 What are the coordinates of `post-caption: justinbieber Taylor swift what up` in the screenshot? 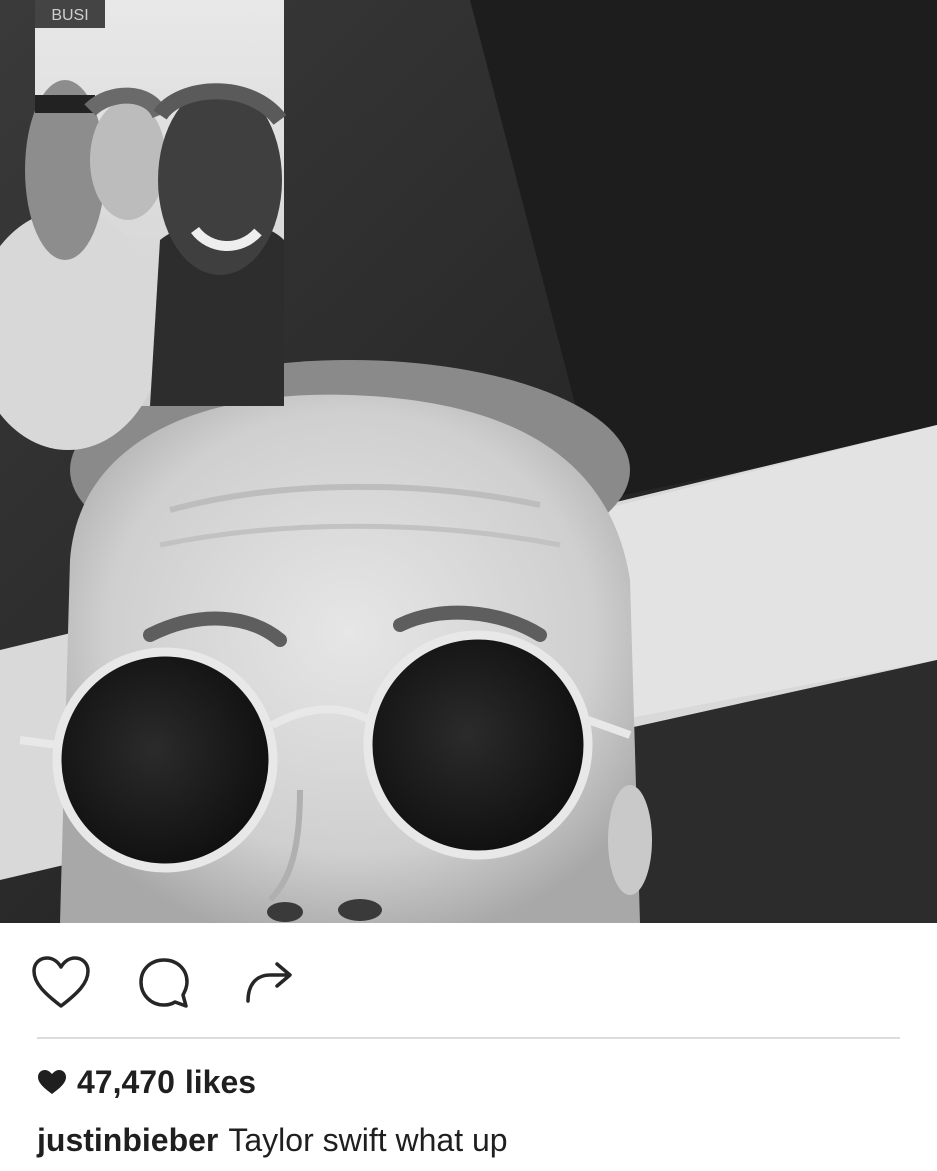 It's located at (272, 1140).